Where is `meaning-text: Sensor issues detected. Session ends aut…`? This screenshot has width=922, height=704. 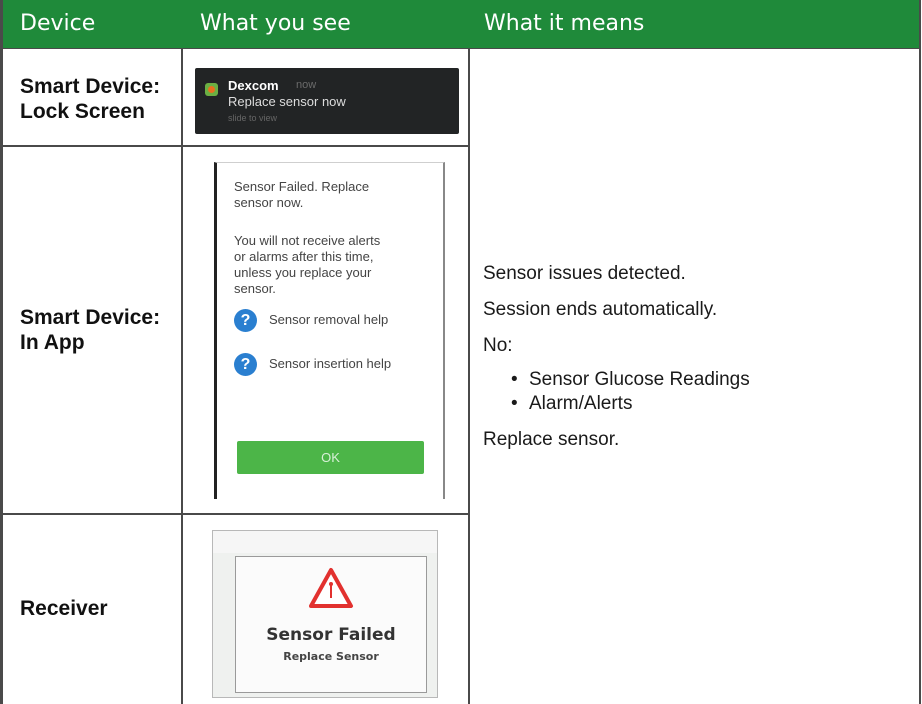
meaning-text: Sensor issues detected. Session ends aut… is located at coordinates (693, 363).